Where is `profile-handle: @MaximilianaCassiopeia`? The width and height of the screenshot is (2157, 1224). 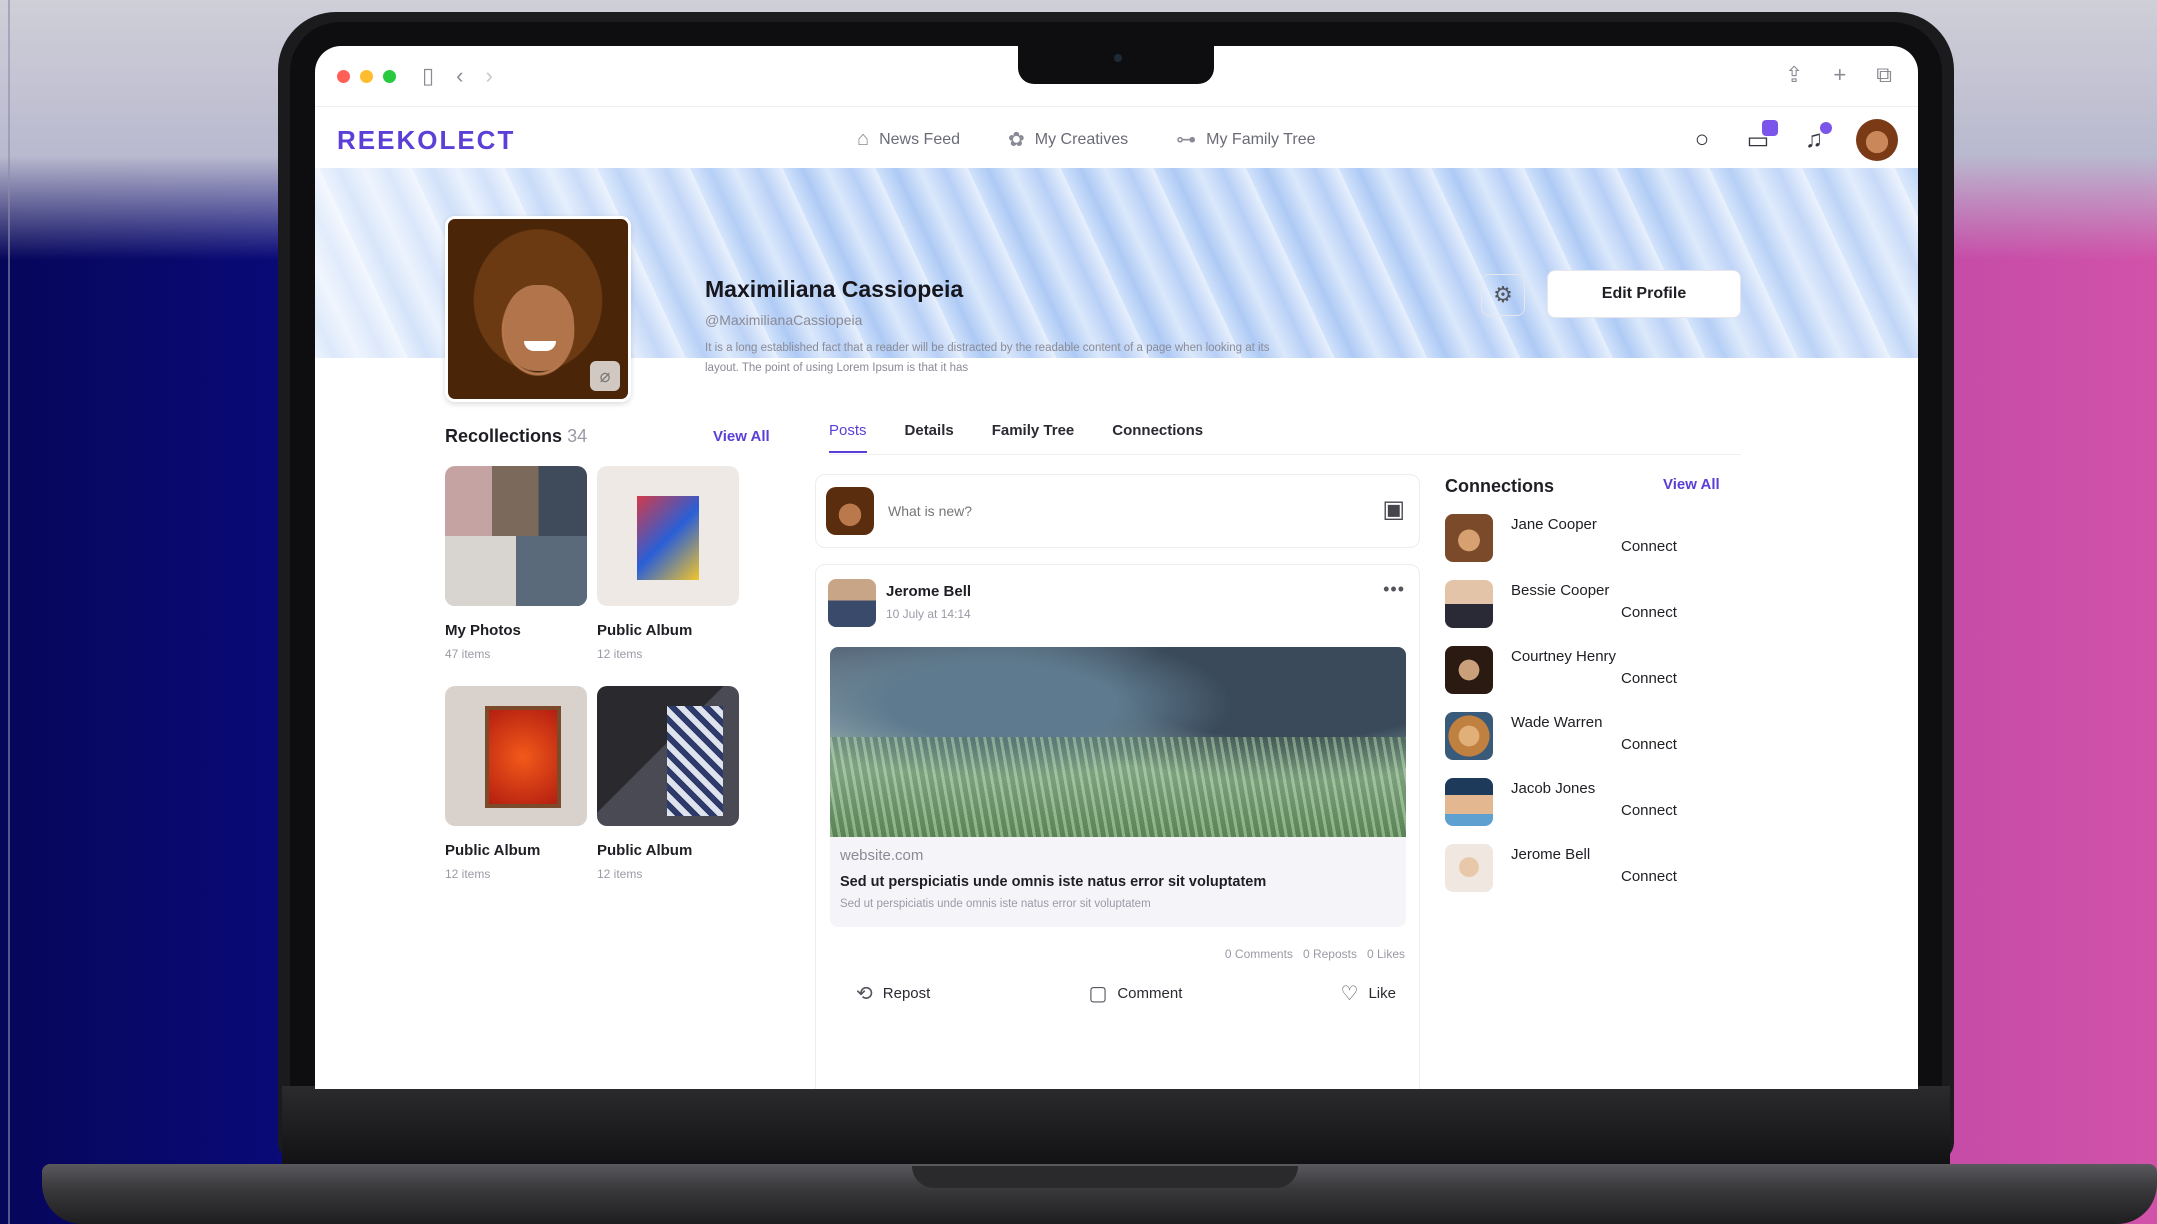 profile-handle: @MaximilianaCassiopeia is located at coordinates (784, 320).